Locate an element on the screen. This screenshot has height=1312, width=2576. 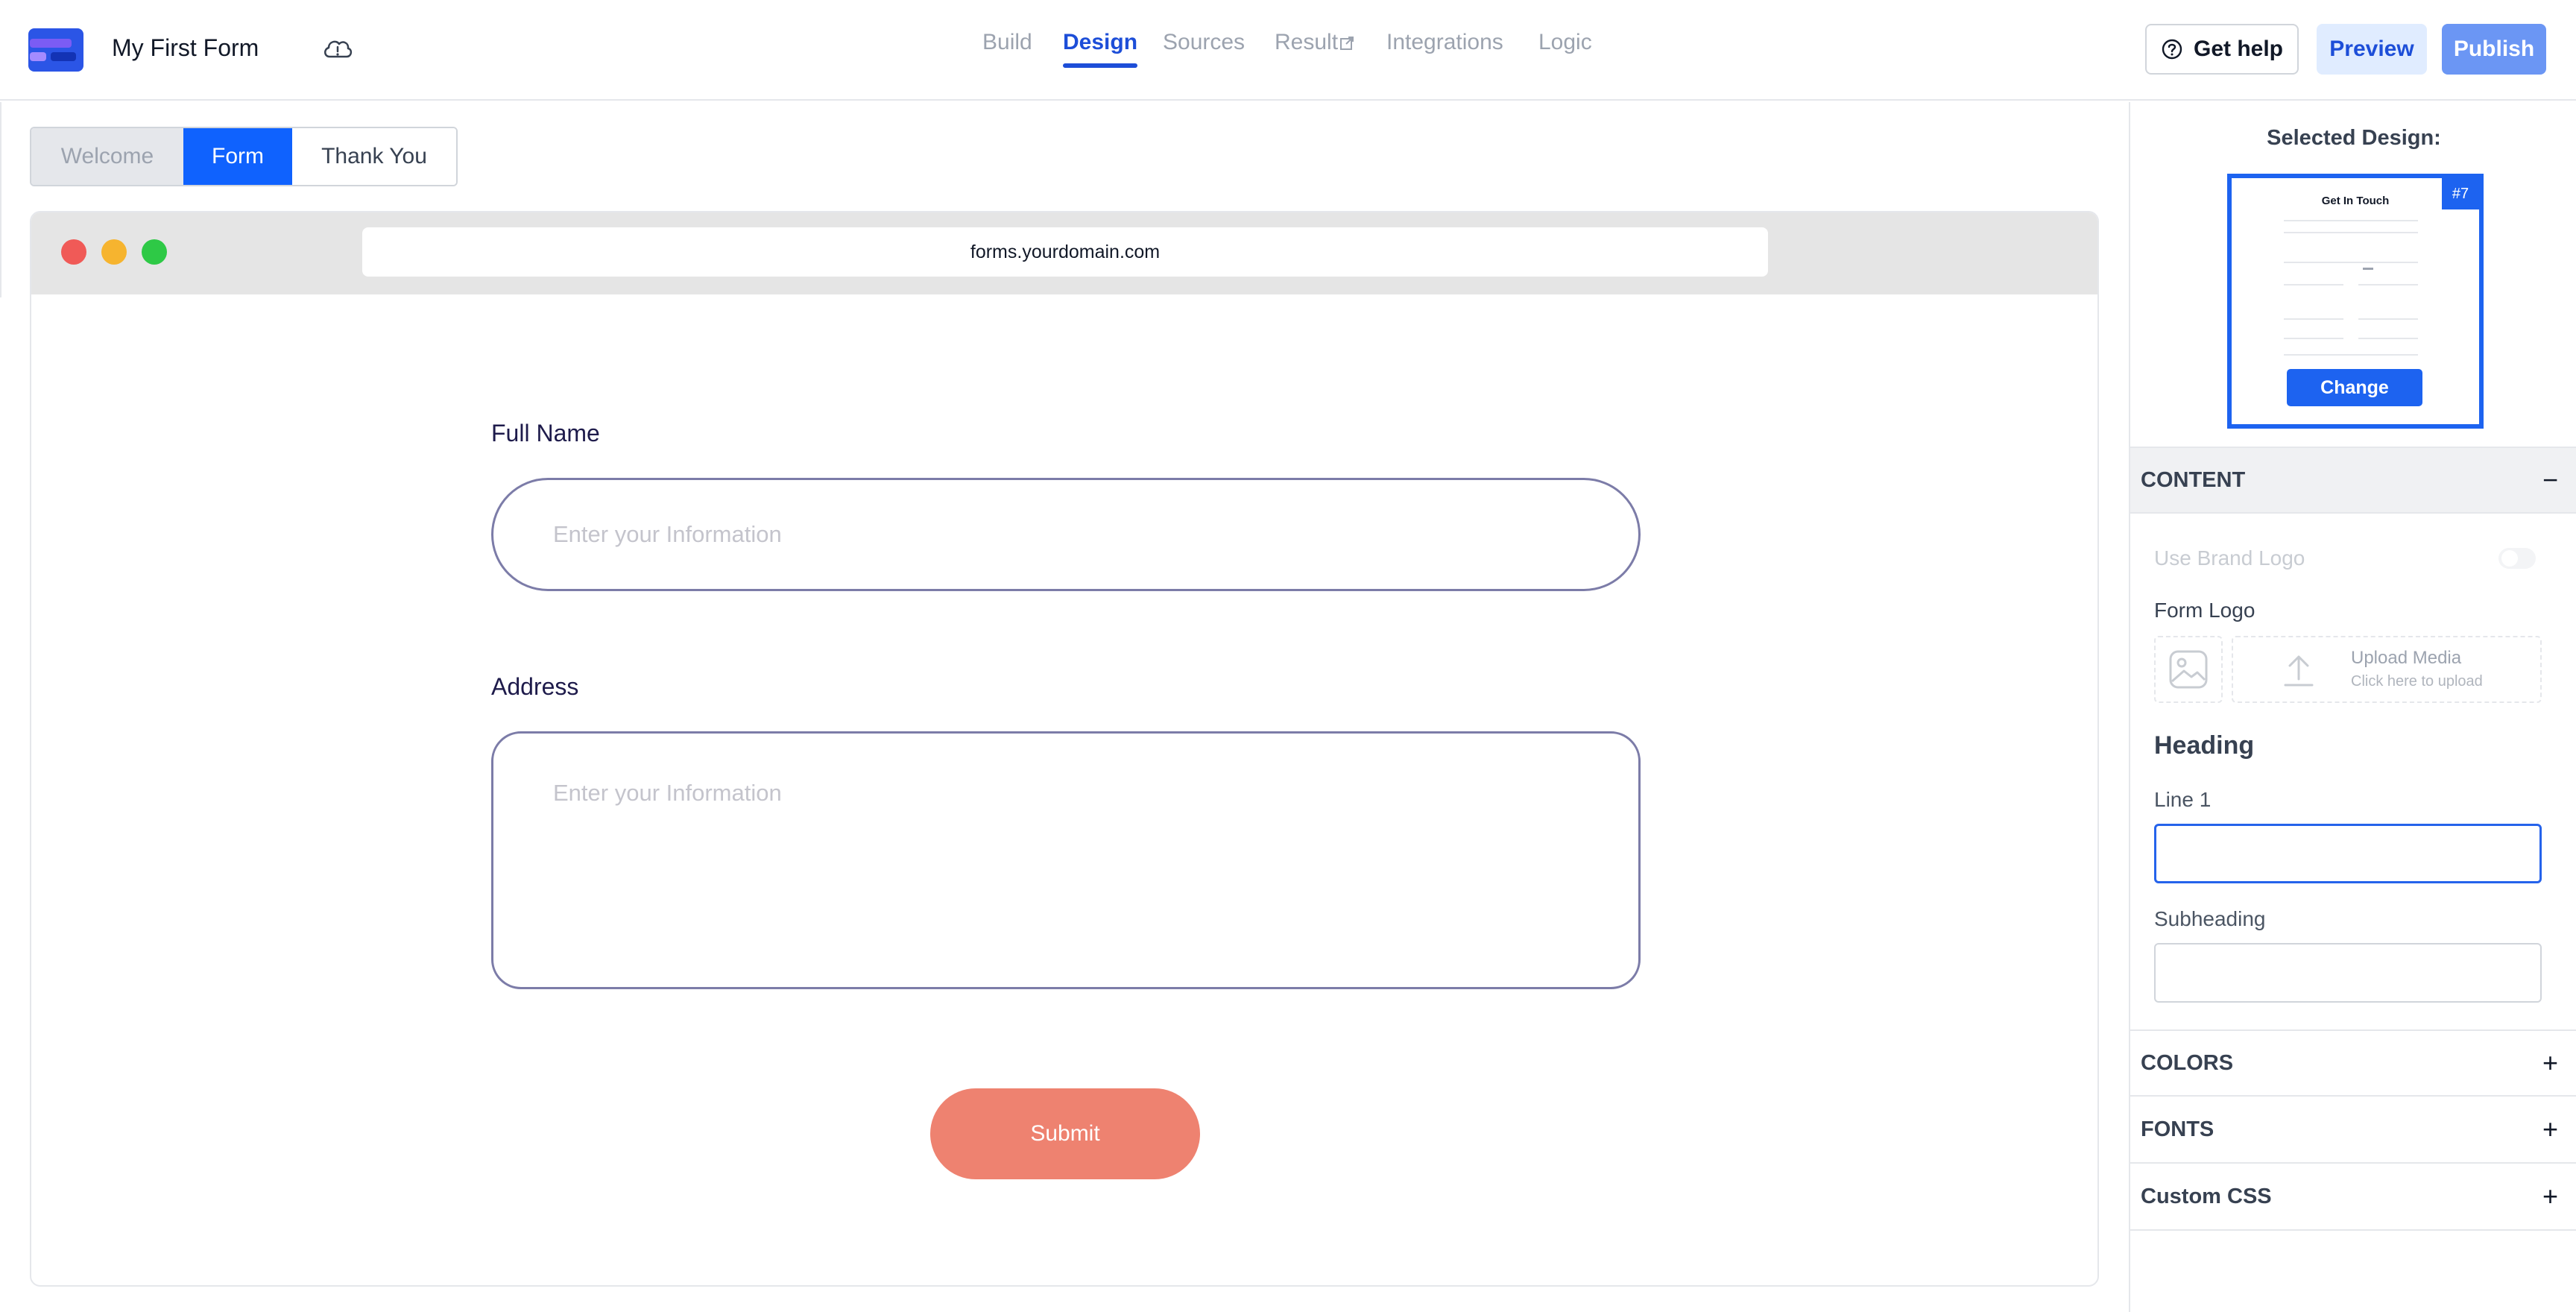
tab-welcome: Welcome is located at coordinates (107, 156).